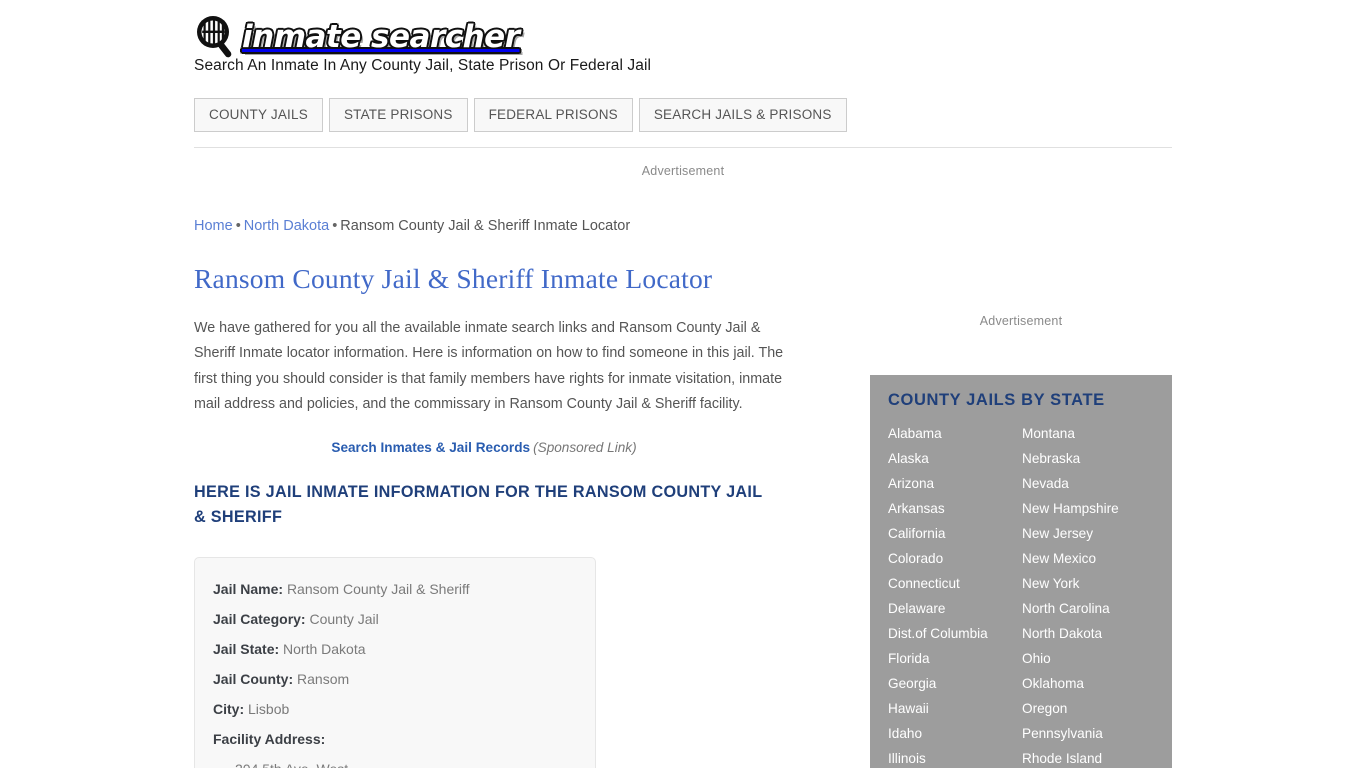  I want to click on state-link-montana: Montana, so click(1088, 433).